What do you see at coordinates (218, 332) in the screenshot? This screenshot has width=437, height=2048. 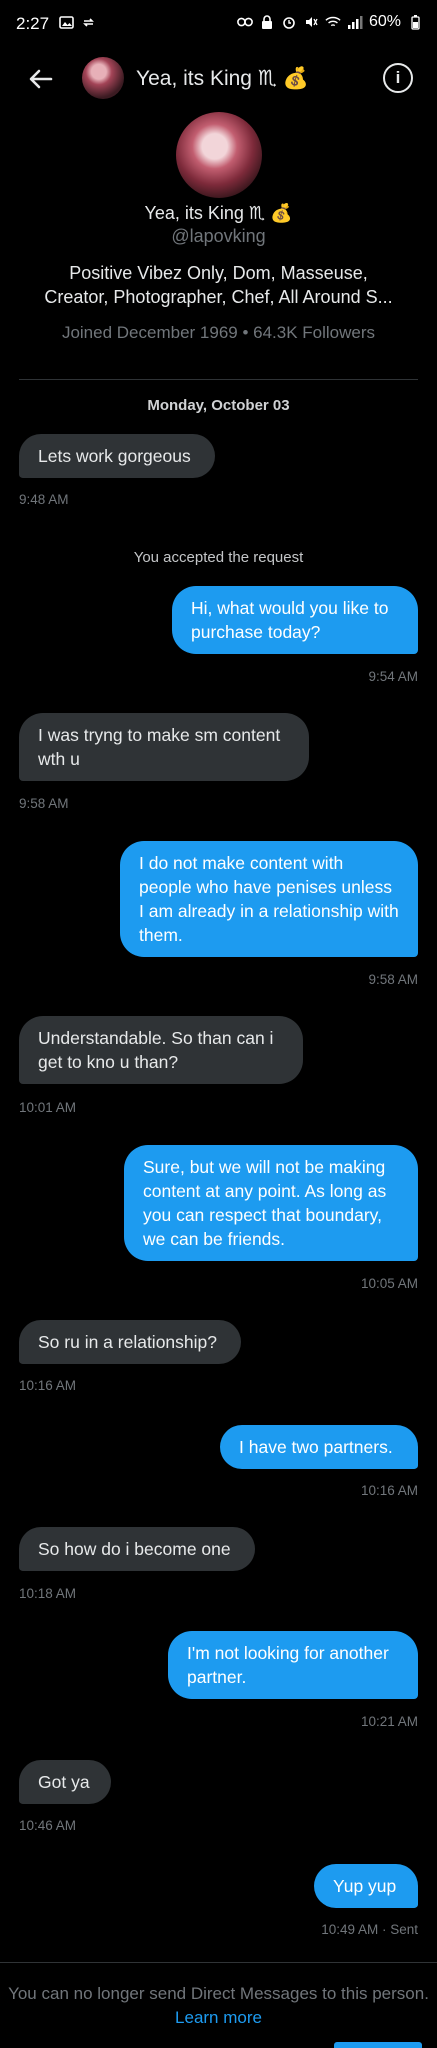 I see `profile-meta: Joined December 1969 • 64.3K Followers` at bounding box center [218, 332].